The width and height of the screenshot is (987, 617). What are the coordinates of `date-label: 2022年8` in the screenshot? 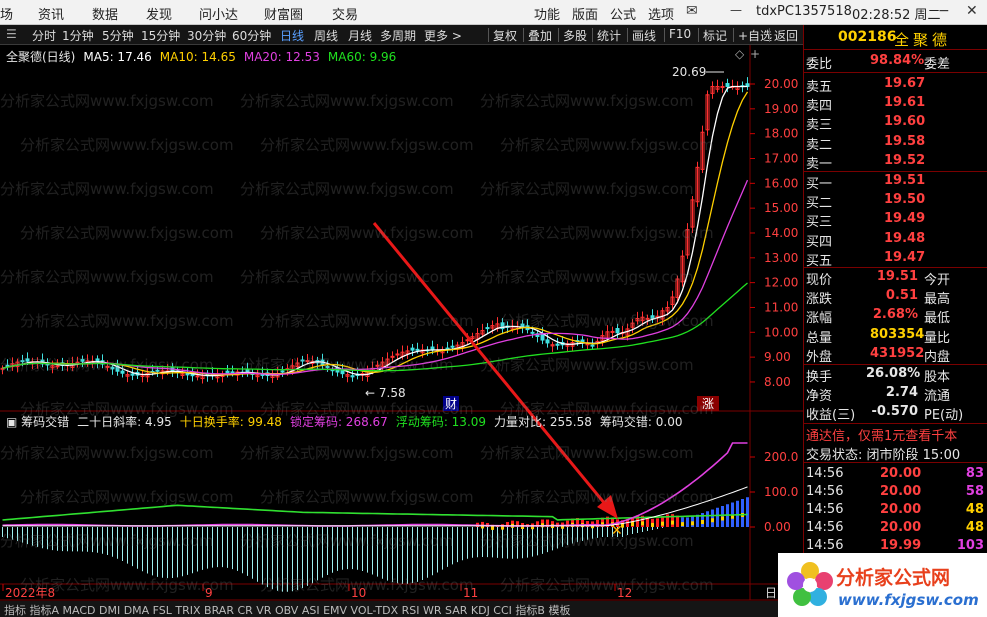 It's located at (30, 593).